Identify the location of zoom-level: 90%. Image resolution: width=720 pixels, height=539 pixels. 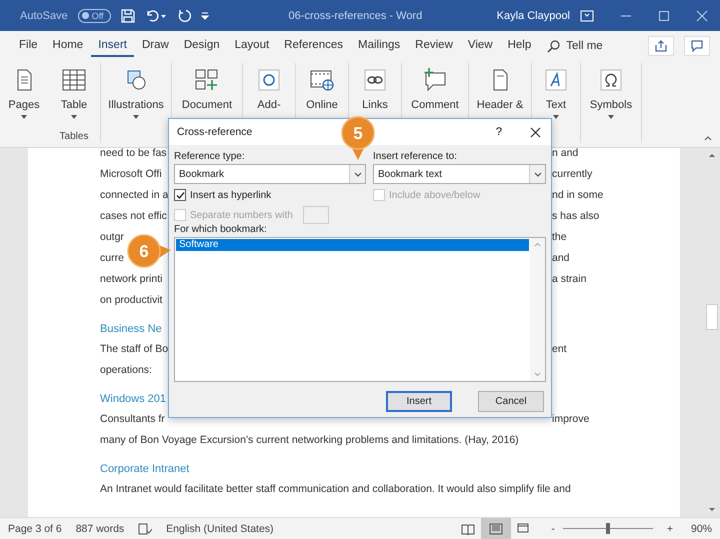
(701, 528).